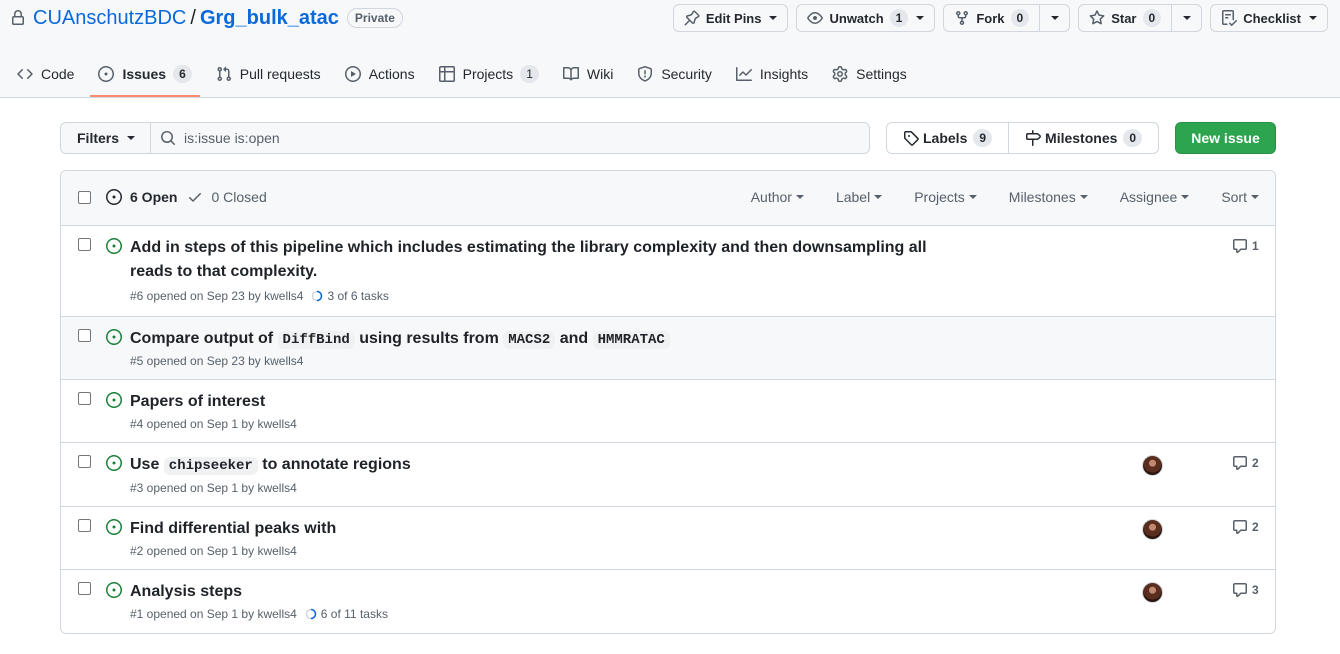  I want to click on milestone-icon, so click(1034, 138).